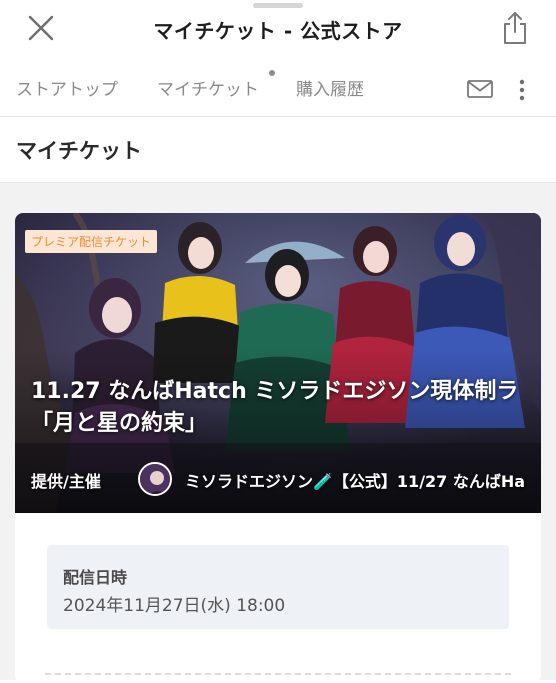 The height and width of the screenshot is (683, 556). What do you see at coordinates (66, 481) in the screenshot?
I see `host-label: 提供/主催` at bounding box center [66, 481].